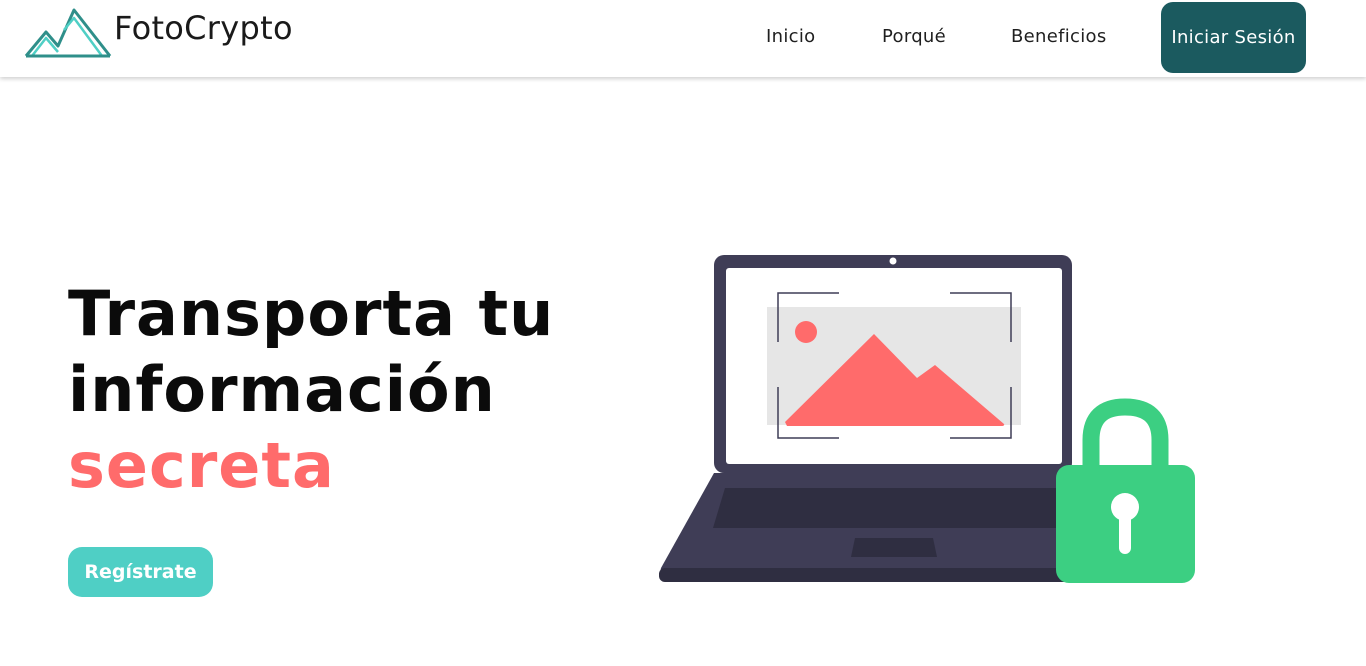  Describe the element at coordinates (1059, 36) in the screenshot. I see `nav-link-beneficios: Beneficios` at that location.